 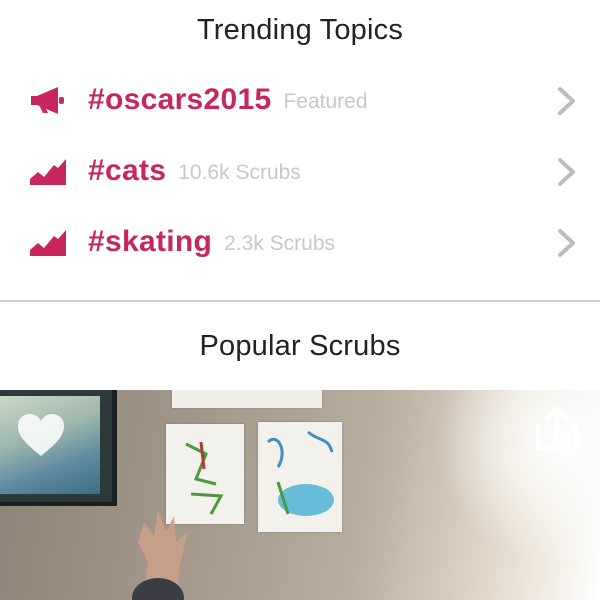 I want to click on section-divider, so click(x=300, y=301).